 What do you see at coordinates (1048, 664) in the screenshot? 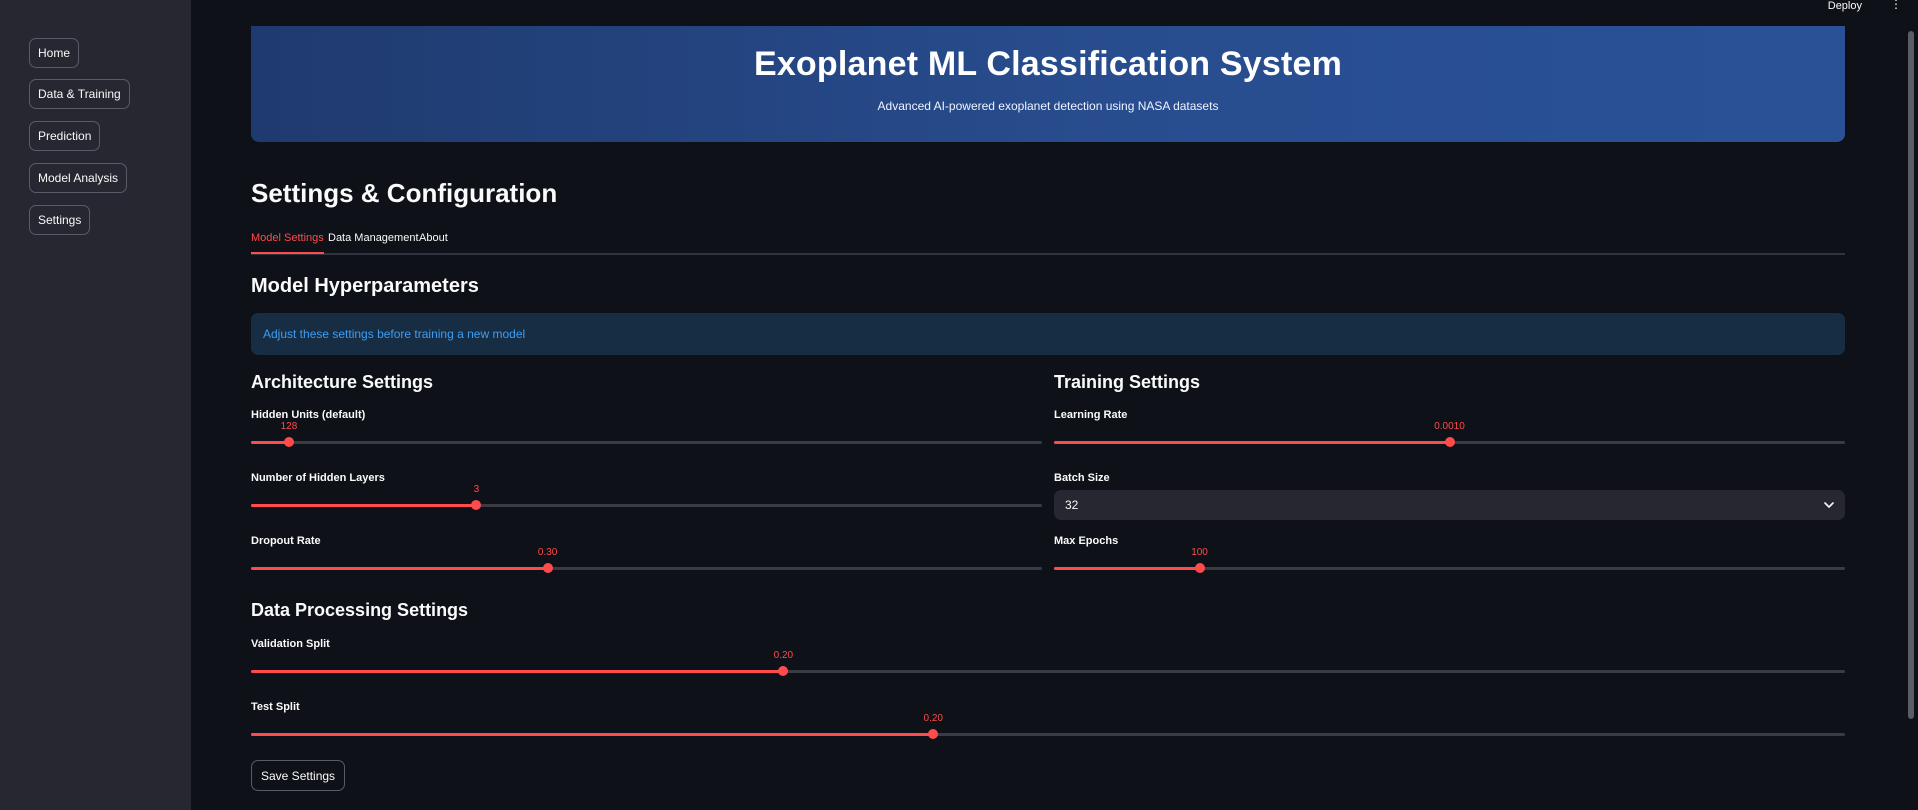
I see `validation-split-slider: 0.20` at bounding box center [1048, 664].